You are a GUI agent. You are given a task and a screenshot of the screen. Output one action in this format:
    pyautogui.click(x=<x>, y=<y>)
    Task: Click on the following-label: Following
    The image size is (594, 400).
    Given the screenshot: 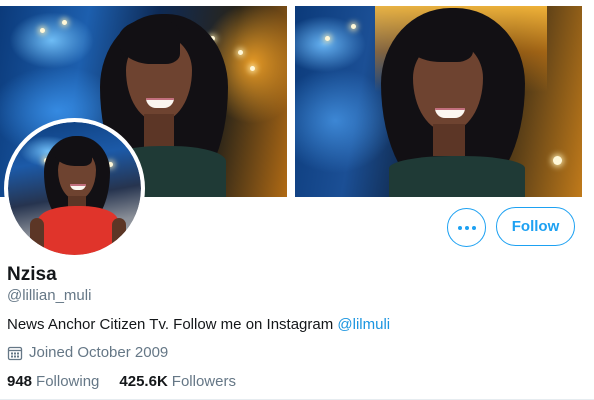 What is the action you would take?
    pyautogui.click(x=68, y=381)
    